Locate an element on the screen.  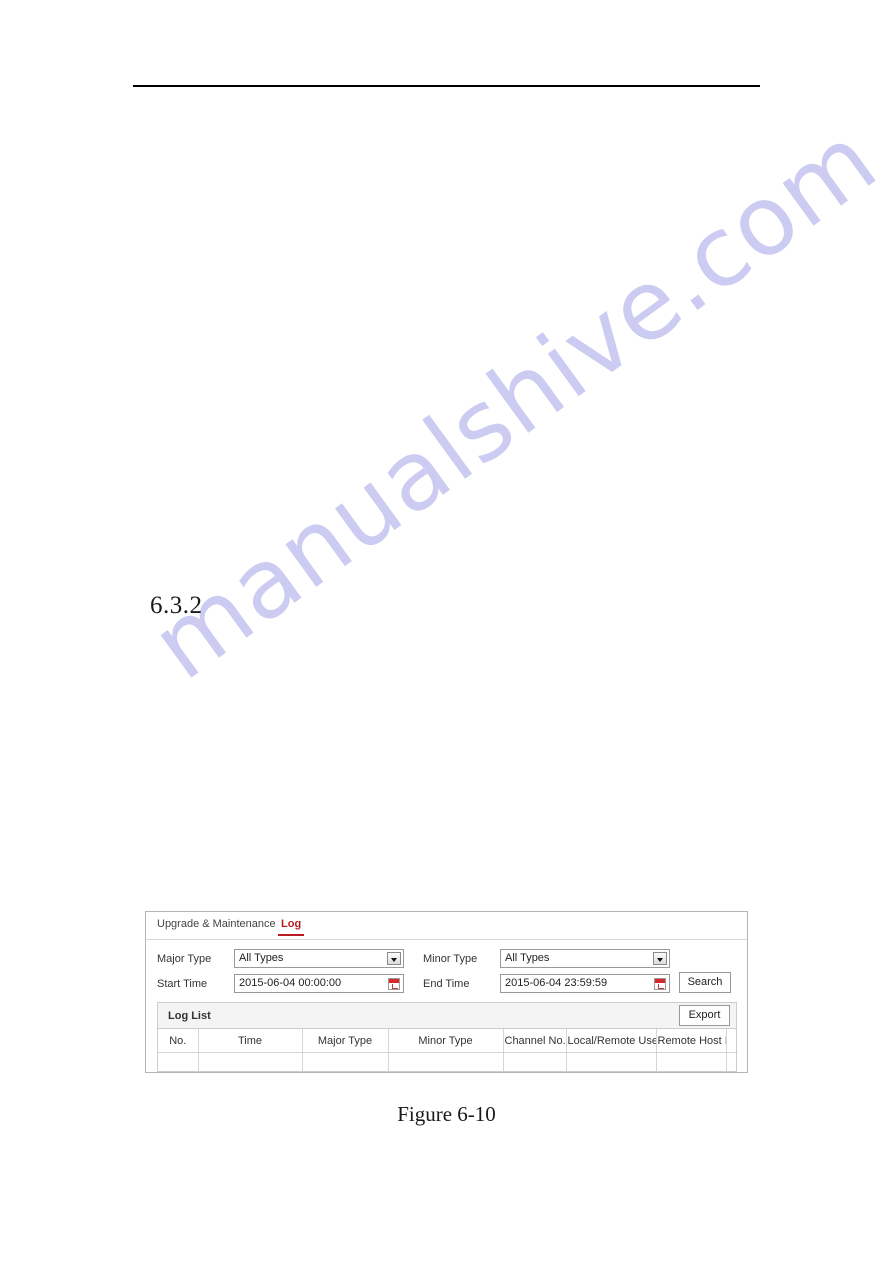
export-button: Export is located at coordinates (704, 1015).